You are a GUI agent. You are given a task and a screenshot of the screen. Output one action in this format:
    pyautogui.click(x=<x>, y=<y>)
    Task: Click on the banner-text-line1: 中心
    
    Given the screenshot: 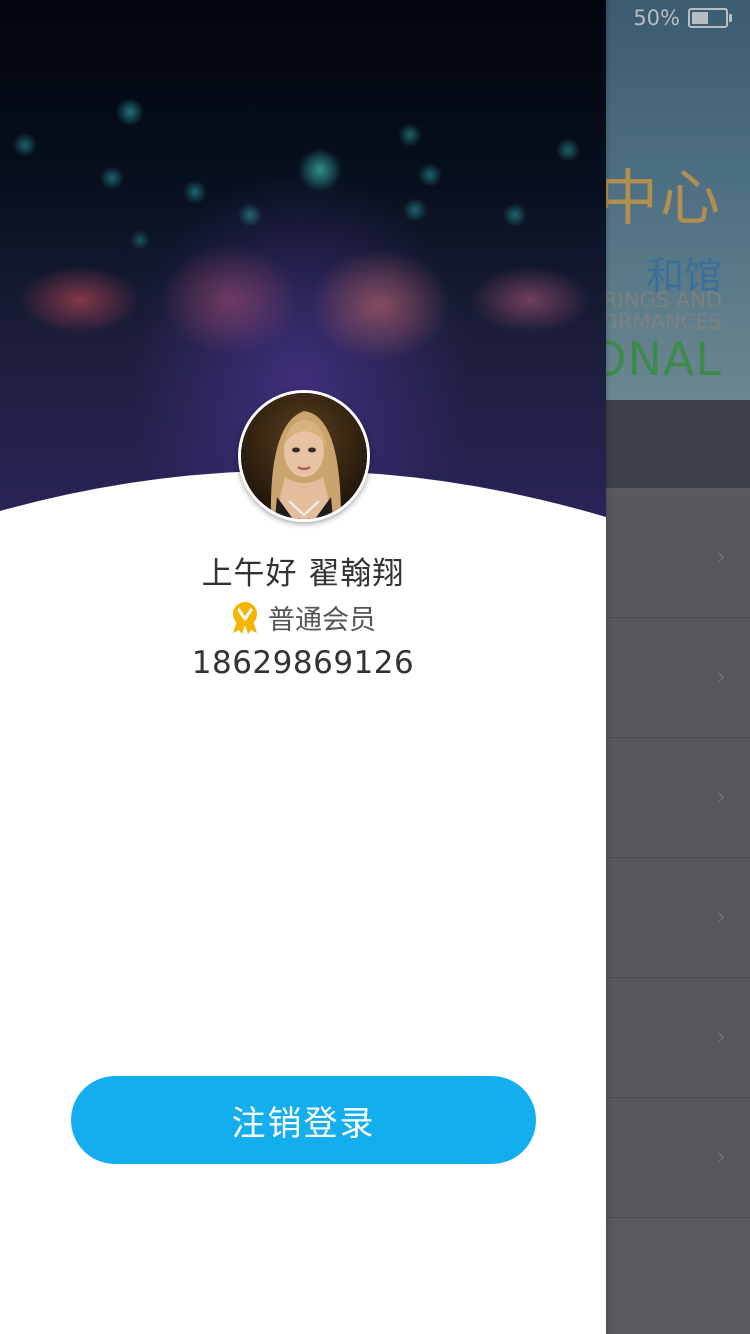 What is the action you would take?
    pyautogui.click(x=660, y=199)
    